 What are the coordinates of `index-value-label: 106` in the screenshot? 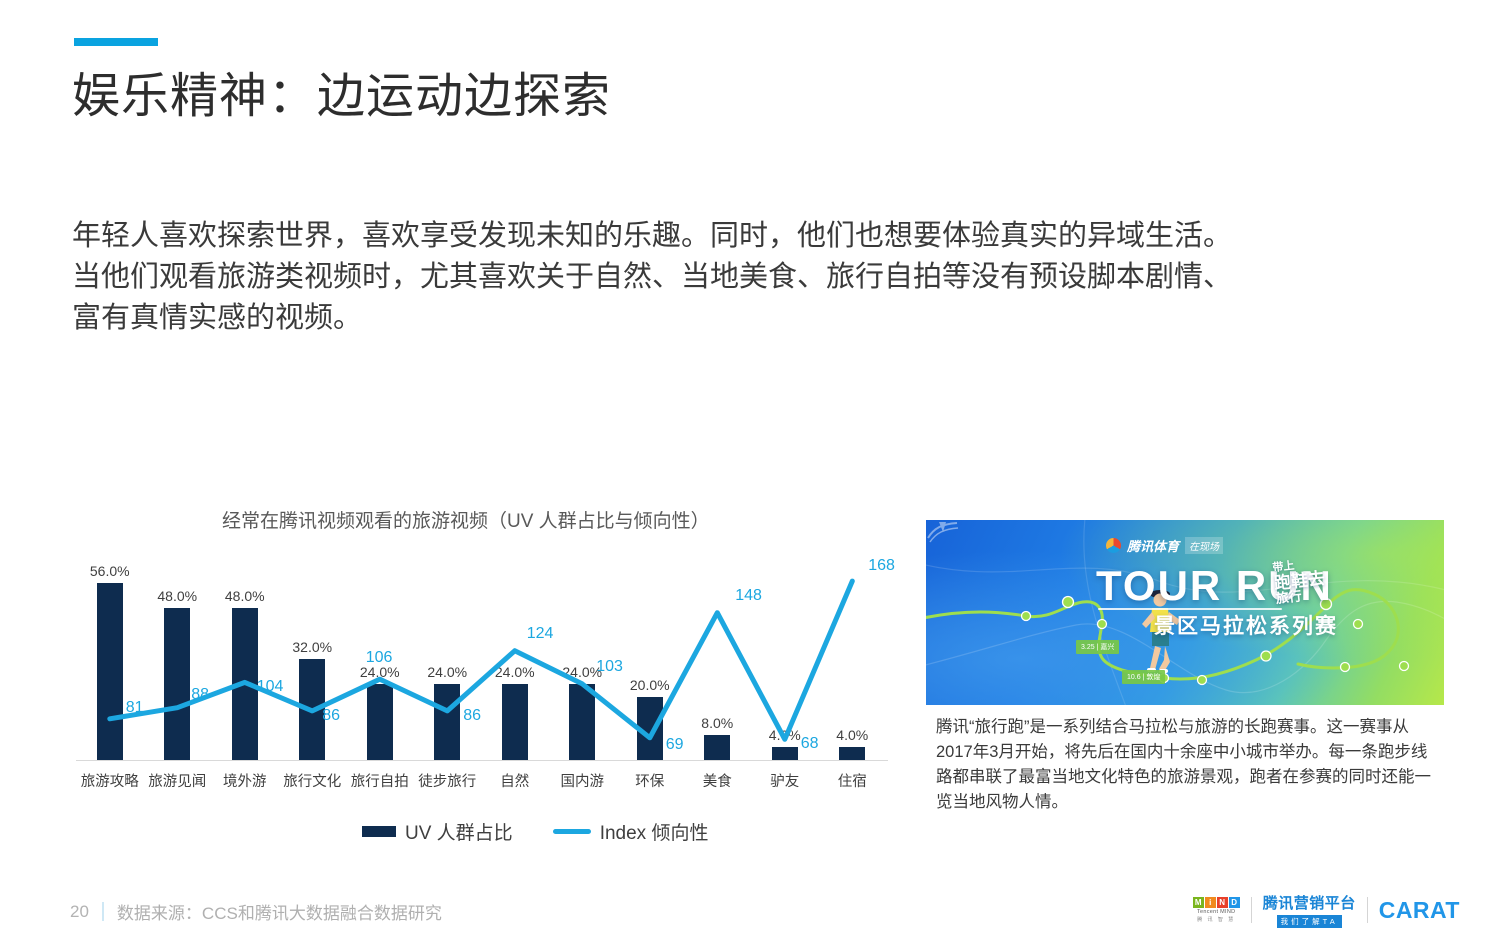 It's located at (379, 658).